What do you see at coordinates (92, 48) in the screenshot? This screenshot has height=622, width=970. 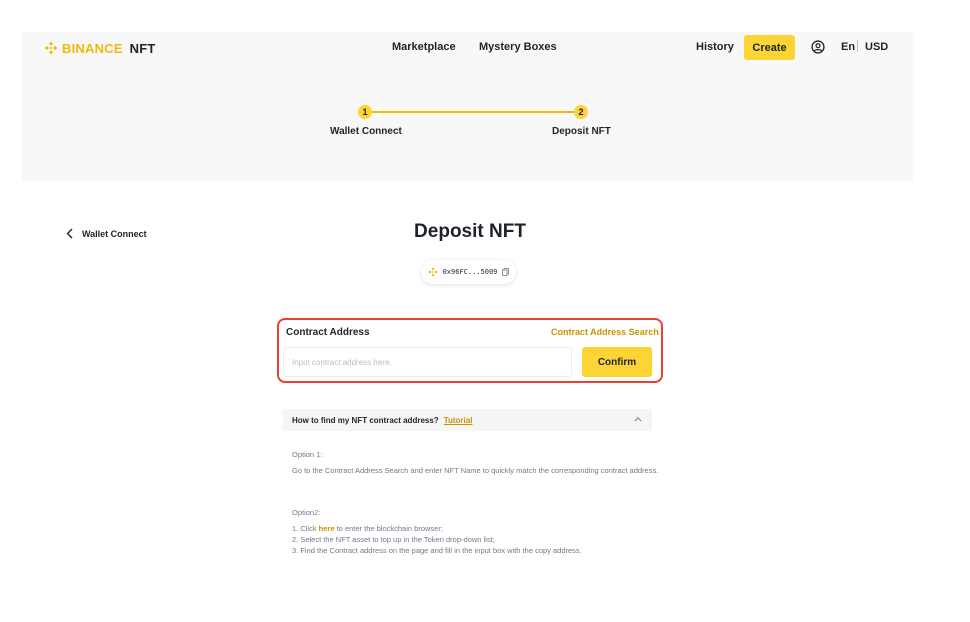 I see `logo-brand-text: BINANCE` at bounding box center [92, 48].